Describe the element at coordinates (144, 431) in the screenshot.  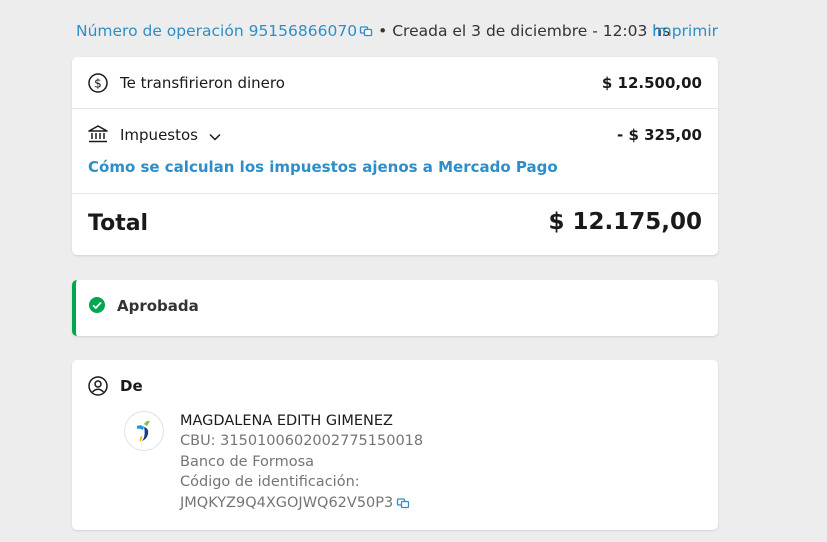
I see `bank-logo` at that location.